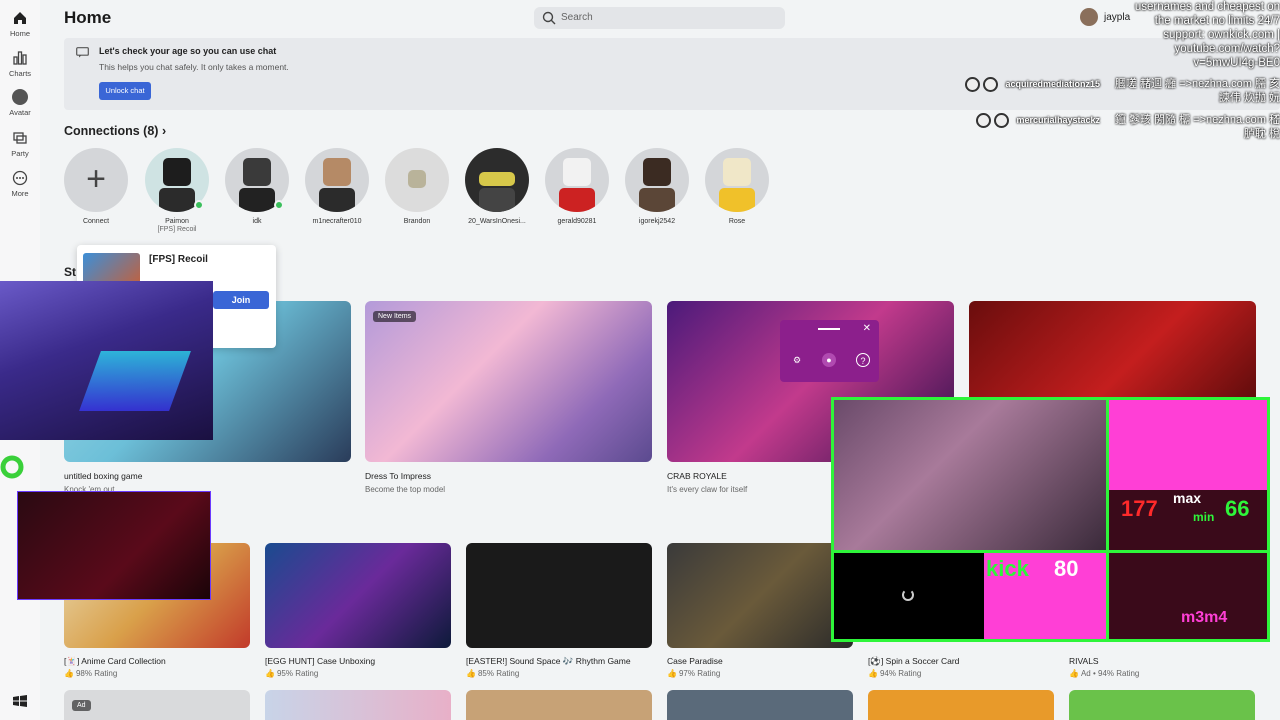 The width and height of the screenshot is (1280, 720). Describe the element at coordinates (1204, 617) in the screenshot. I see `streamer-handle: m3m4` at that location.